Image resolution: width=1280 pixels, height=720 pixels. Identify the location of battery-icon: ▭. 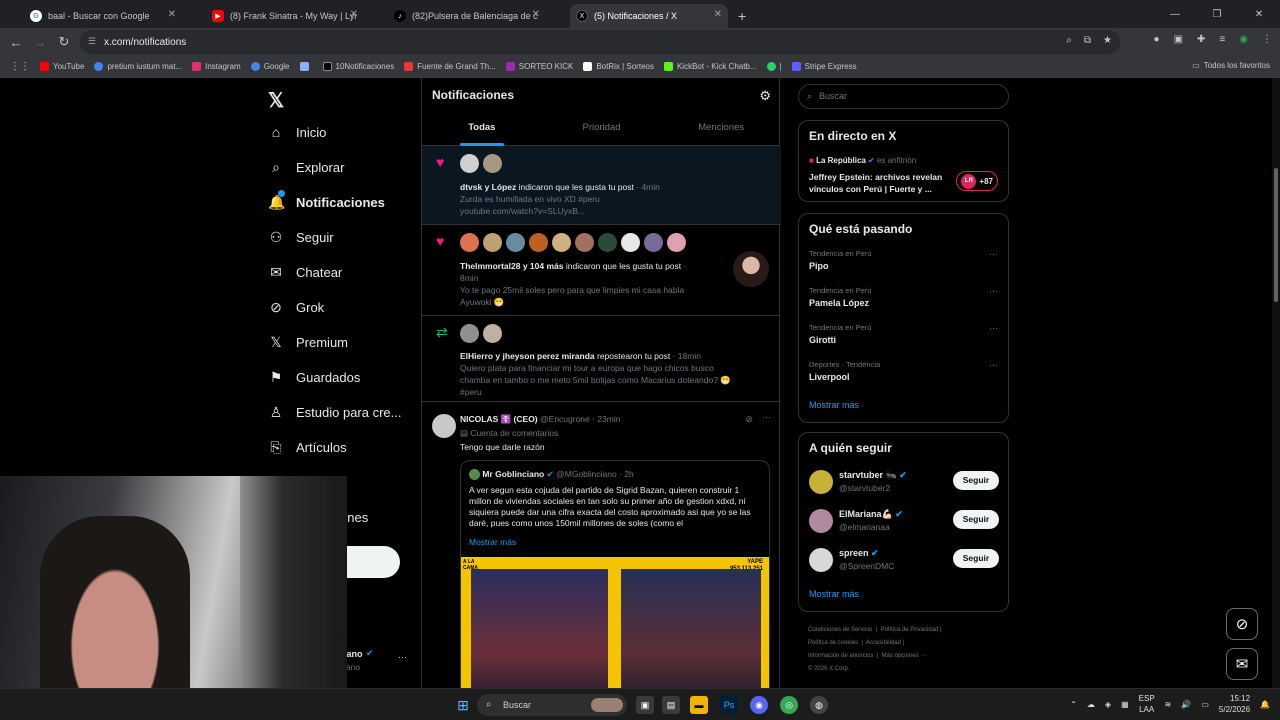
(1205, 704).